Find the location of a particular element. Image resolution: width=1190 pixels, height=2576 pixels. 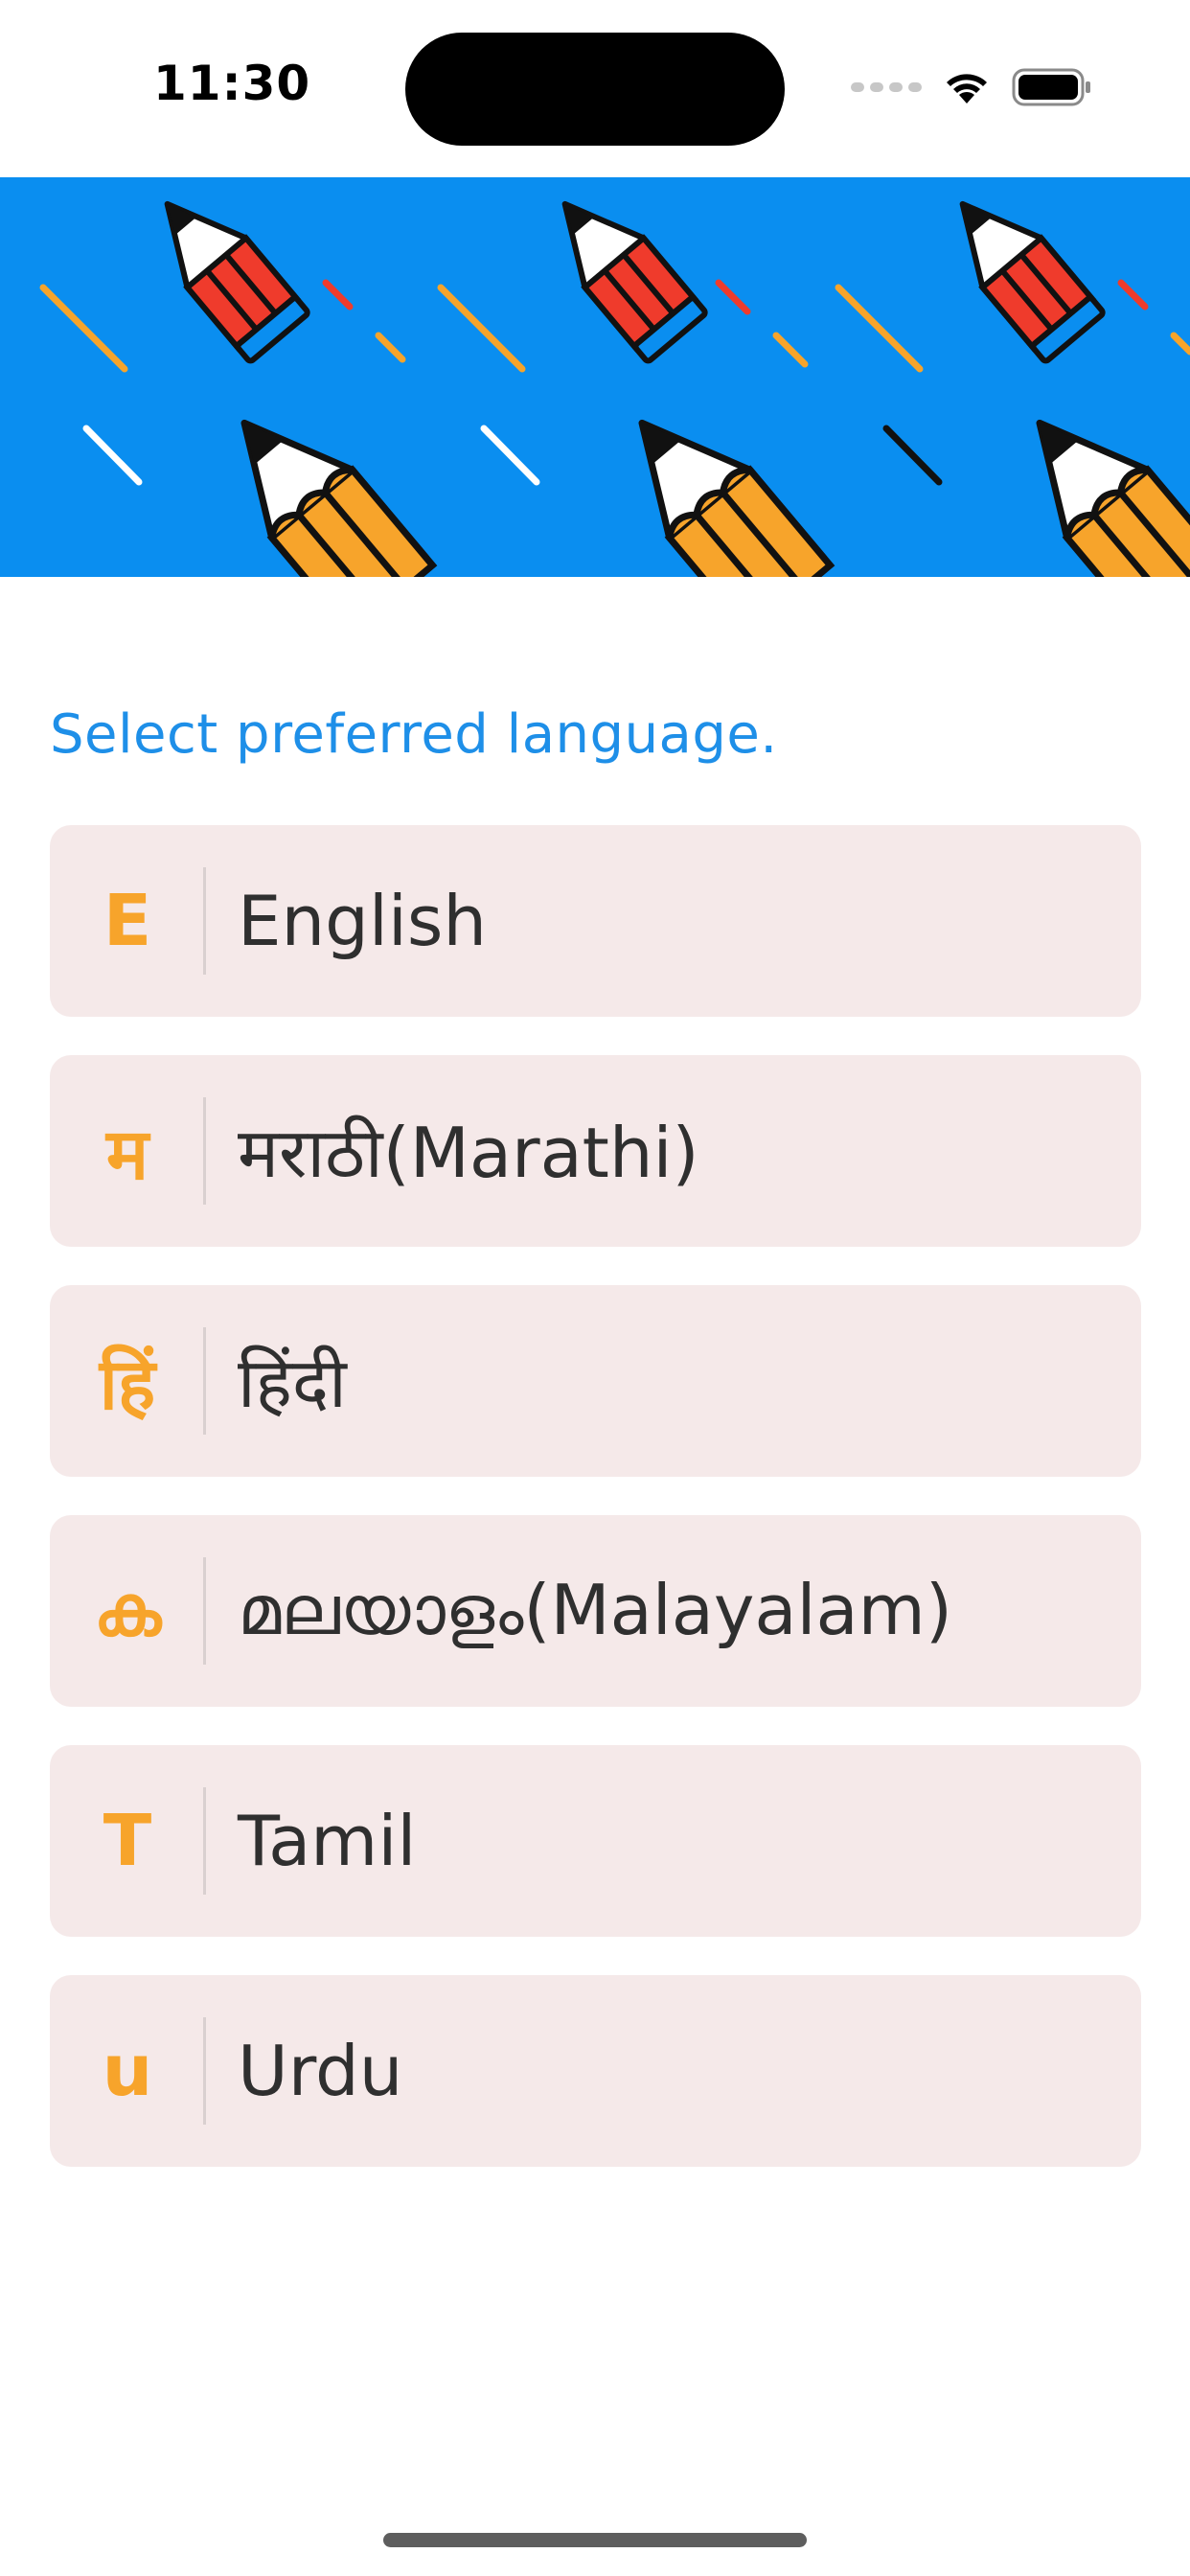

language-label: Urdu is located at coordinates (320, 2071).